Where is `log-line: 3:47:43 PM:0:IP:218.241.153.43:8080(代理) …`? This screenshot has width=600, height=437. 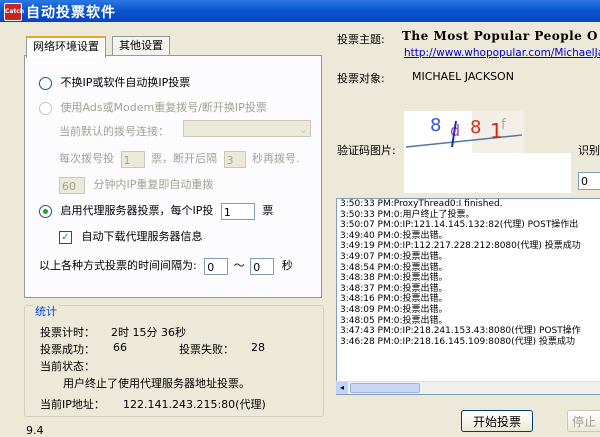
log-line: 3:47:43 PM:0:IP:218.241.153.43:8080(代理) … is located at coordinates (460, 331).